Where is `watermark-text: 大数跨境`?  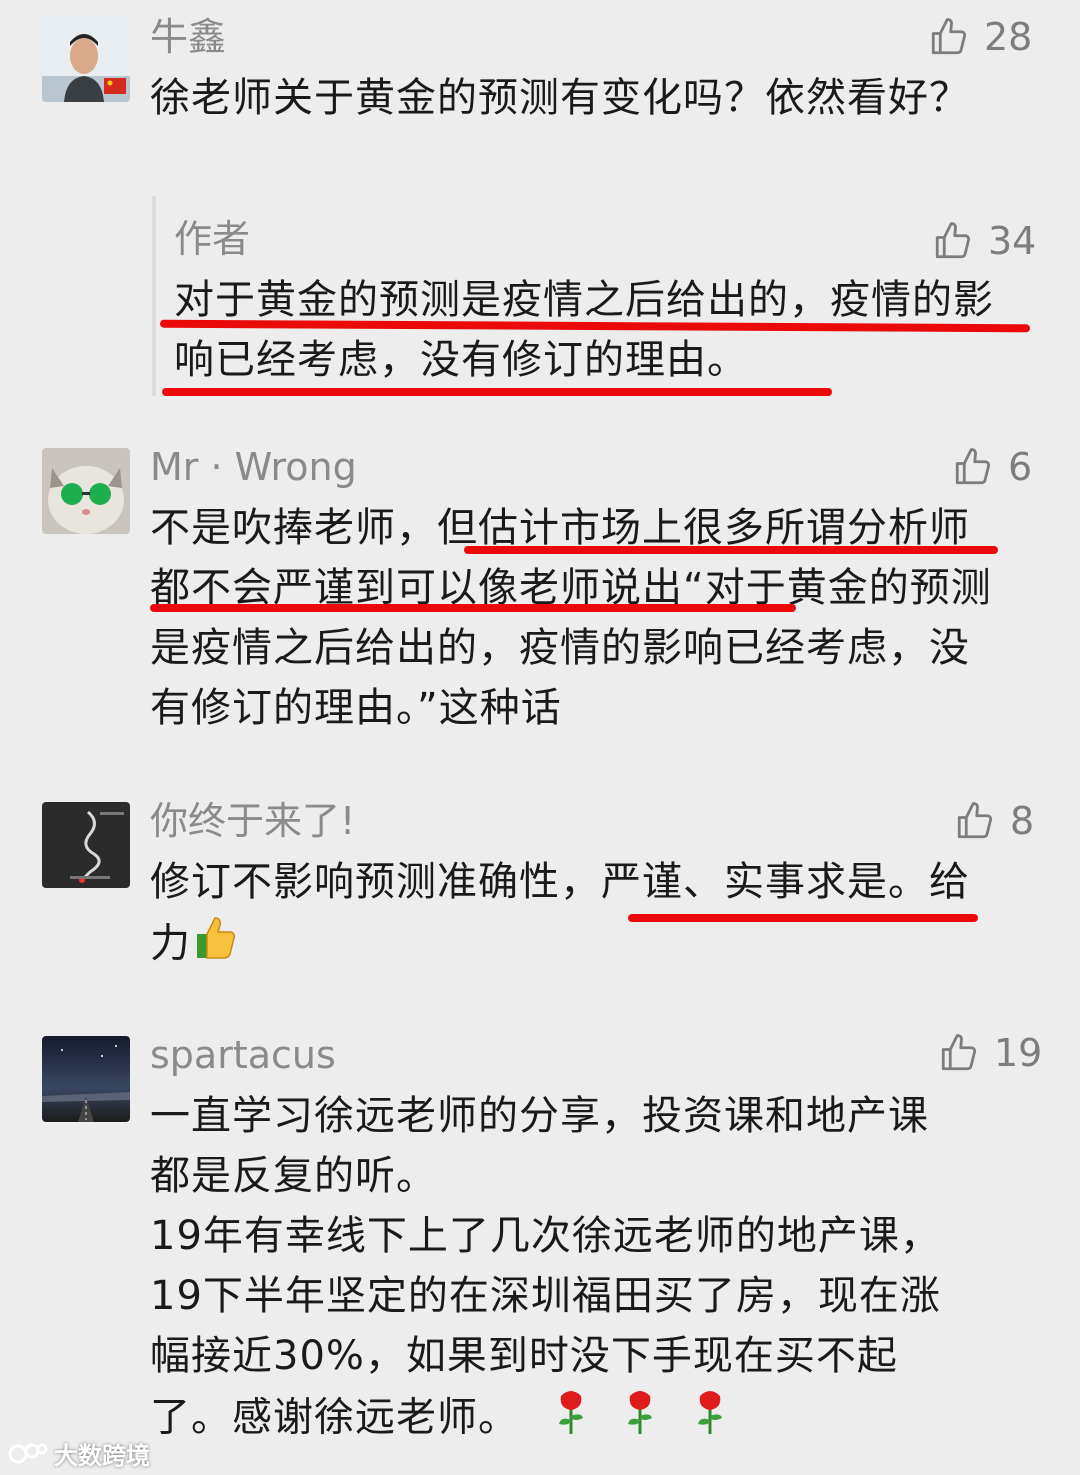
watermark-text: 大数跨境 is located at coordinates (102, 1456).